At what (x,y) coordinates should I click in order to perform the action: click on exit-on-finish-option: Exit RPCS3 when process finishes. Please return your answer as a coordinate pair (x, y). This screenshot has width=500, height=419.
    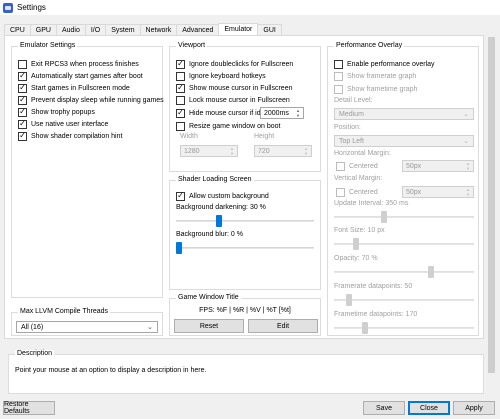
    Looking at the image, I should click on (78, 64).